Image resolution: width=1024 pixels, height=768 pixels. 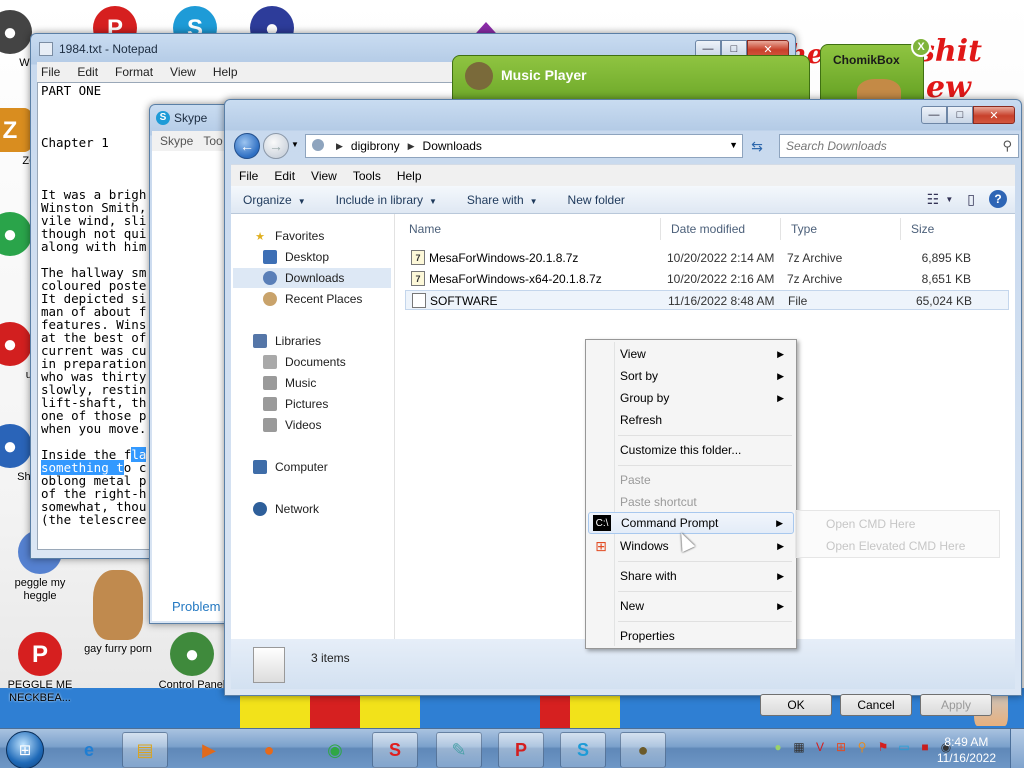 I want to click on nav-downloads: Downloads, so click(x=312, y=278).